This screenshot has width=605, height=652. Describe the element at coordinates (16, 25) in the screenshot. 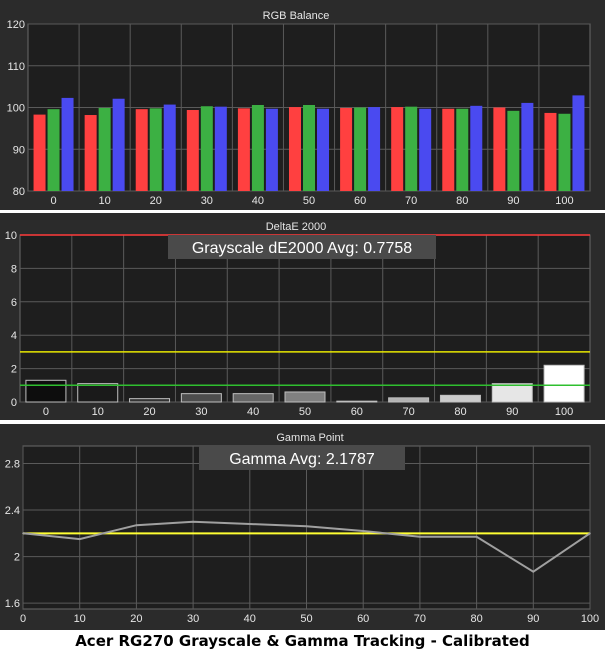

I see `rgb-y-tick-label: 120` at that location.